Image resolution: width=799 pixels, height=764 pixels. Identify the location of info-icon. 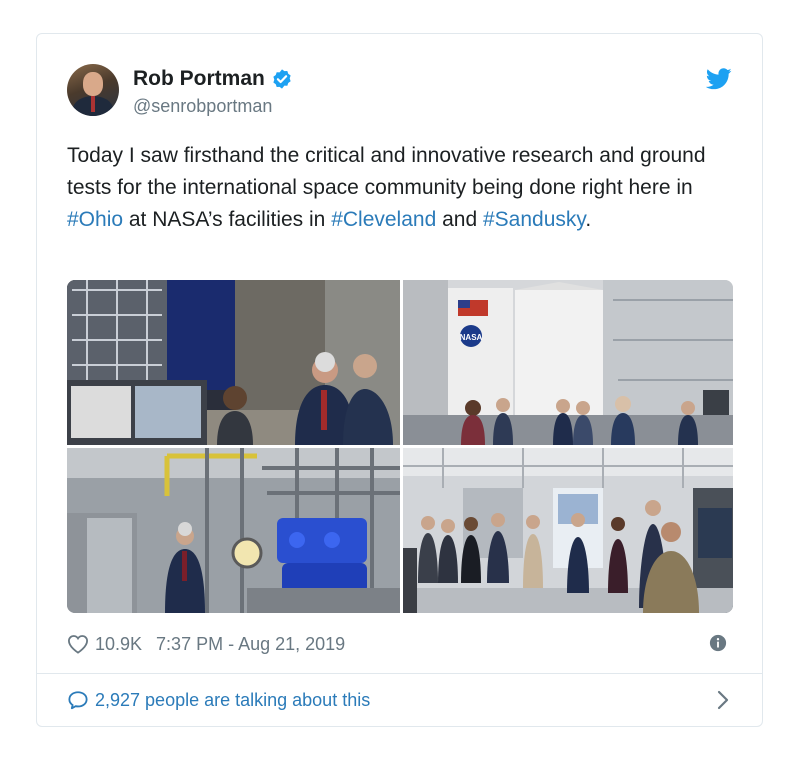
(718, 643).